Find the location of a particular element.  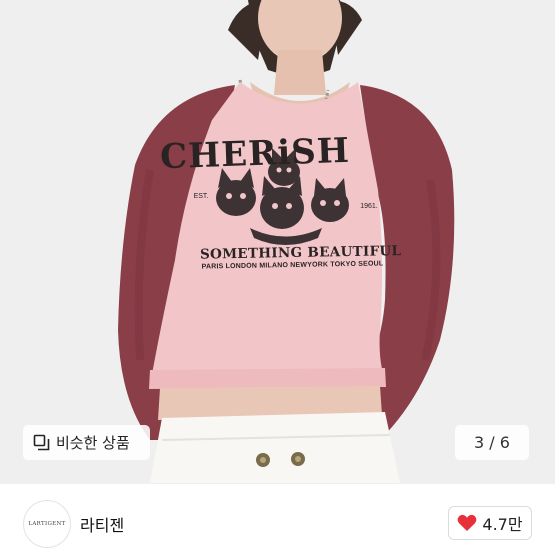

like-button: 4.7만 is located at coordinates (490, 523).